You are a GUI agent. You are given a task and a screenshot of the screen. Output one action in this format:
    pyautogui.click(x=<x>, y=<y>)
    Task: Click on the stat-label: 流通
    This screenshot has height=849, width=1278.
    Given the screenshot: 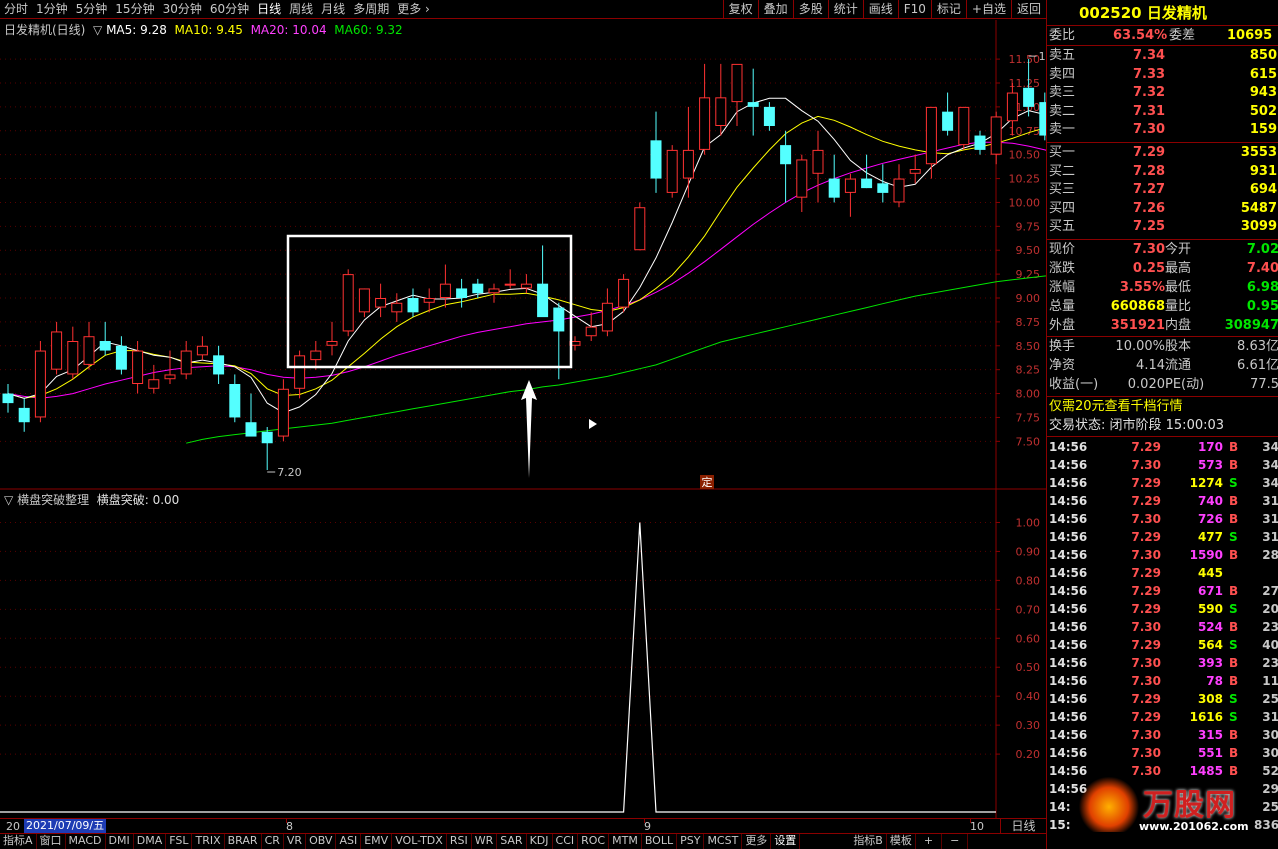 What is the action you would take?
    pyautogui.click(x=1178, y=365)
    